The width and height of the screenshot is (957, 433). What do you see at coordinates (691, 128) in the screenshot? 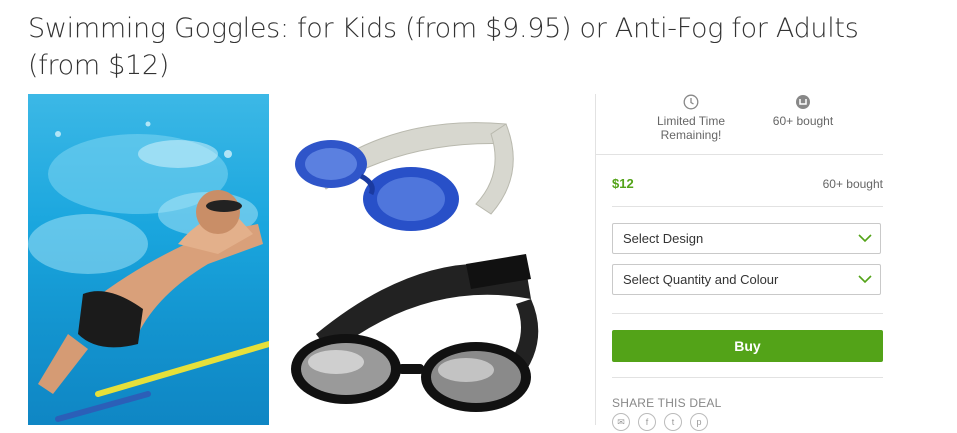
I see `limited-time-label: Limited Time Remaining!` at bounding box center [691, 128].